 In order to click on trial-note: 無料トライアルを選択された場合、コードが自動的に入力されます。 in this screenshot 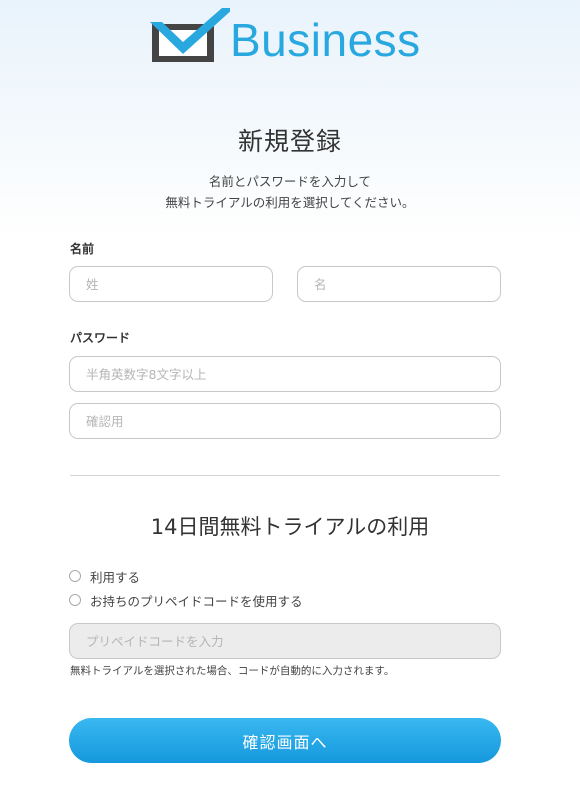, I will do `click(232, 671)`.